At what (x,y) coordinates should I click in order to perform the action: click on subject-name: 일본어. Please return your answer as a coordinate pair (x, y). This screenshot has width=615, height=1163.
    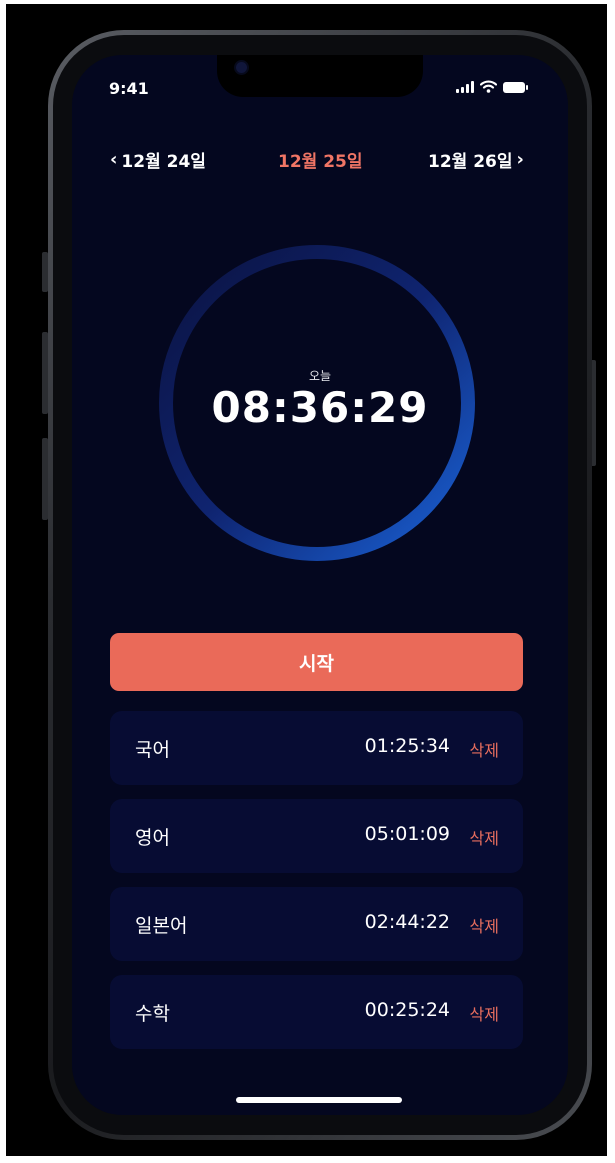
    Looking at the image, I should click on (161, 926).